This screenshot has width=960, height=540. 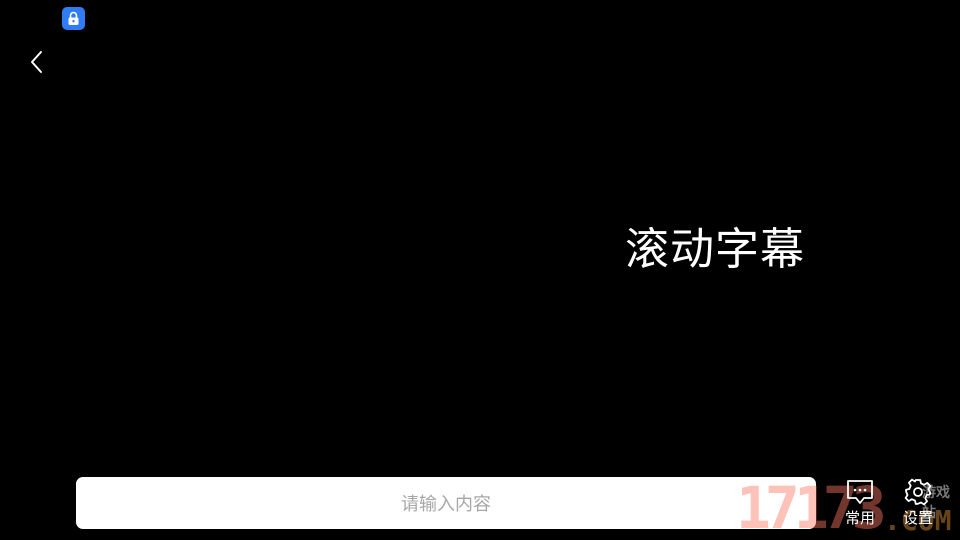 What do you see at coordinates (860, 492) in the screenshot?
I see `message-icon` at bounding box center [860, 492].